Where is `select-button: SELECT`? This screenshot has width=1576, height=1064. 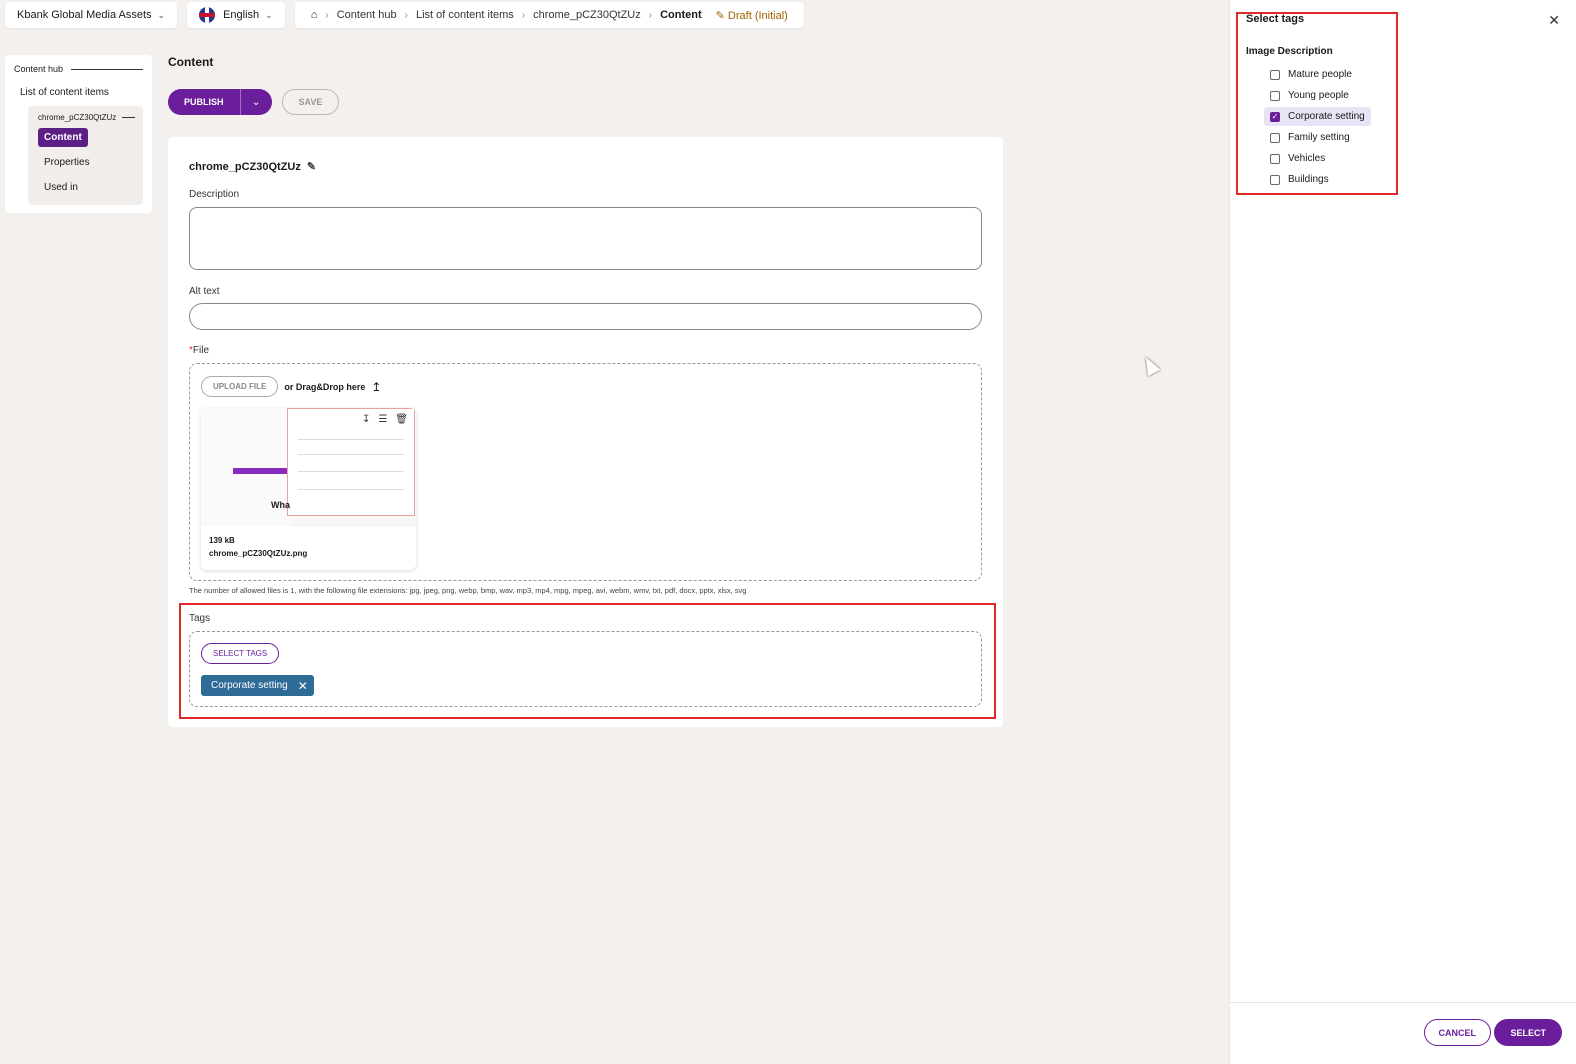 select-button: SELECT is located at coordinates (1528, 1032).